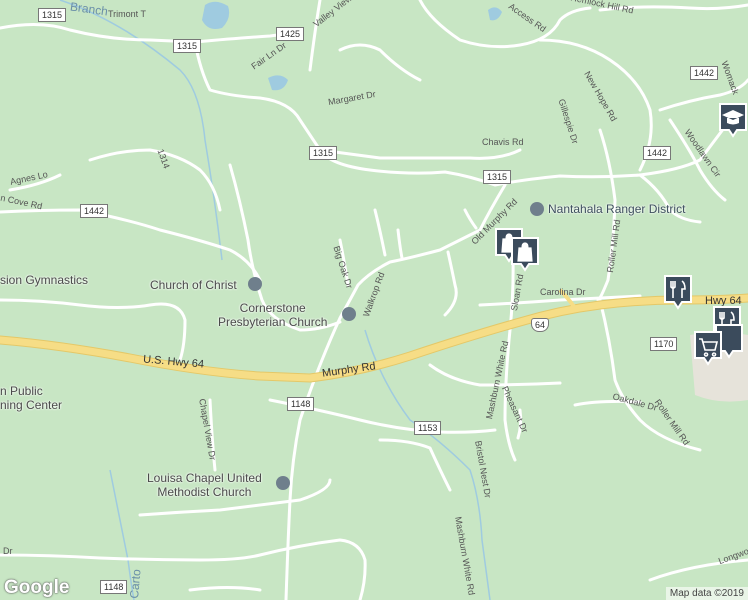 The width and height of the screenshot is (748, 600). Describe the element at coordinates (52, 15) in the screenshot. I see `route-shield-1315-top: 1315` at that location.